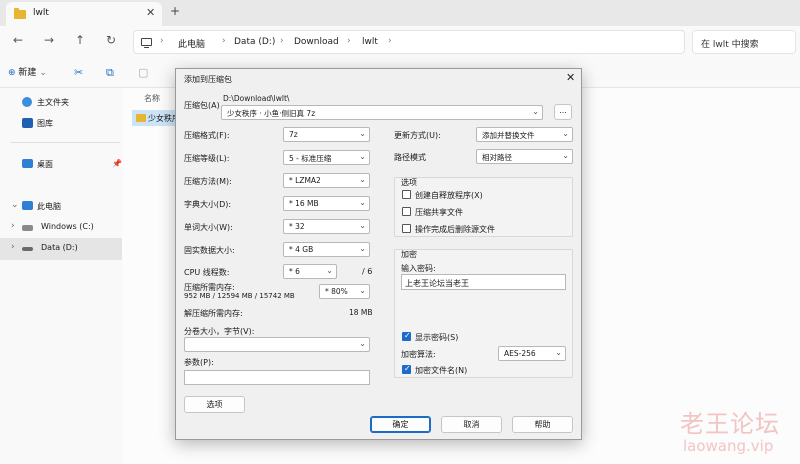 This screenshot has width=800, height=464. Describe the element at coordinates (370, 42) in the screenshot. I see `breadcrumb-lwlt: lwlt` at that location.